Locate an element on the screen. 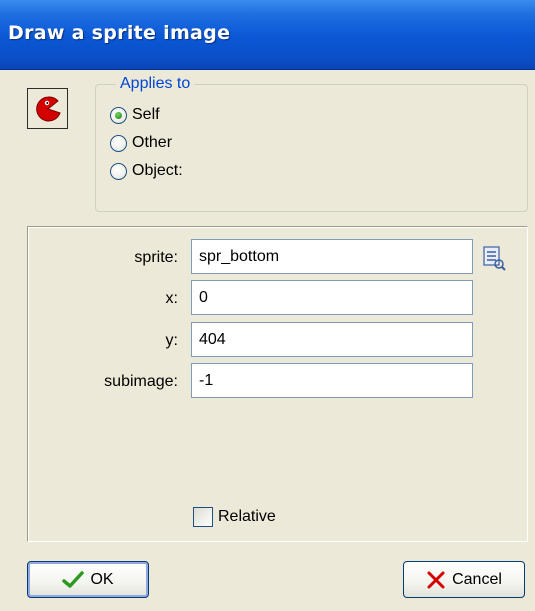 Image resolution: width=535 pixels, height=611 pixels. subimage-field: -1 is located at coordinates (332, 380).